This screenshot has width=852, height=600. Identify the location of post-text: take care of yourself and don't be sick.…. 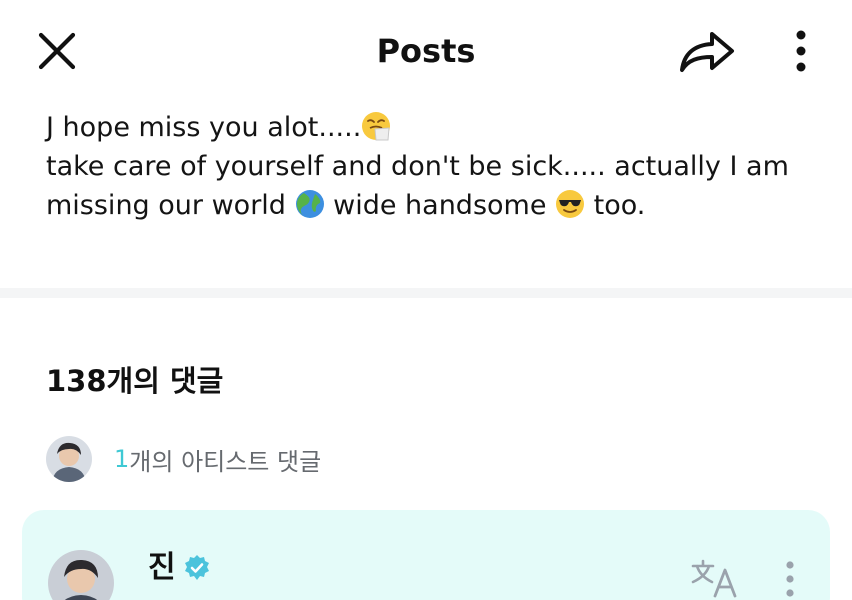
(417, 166).